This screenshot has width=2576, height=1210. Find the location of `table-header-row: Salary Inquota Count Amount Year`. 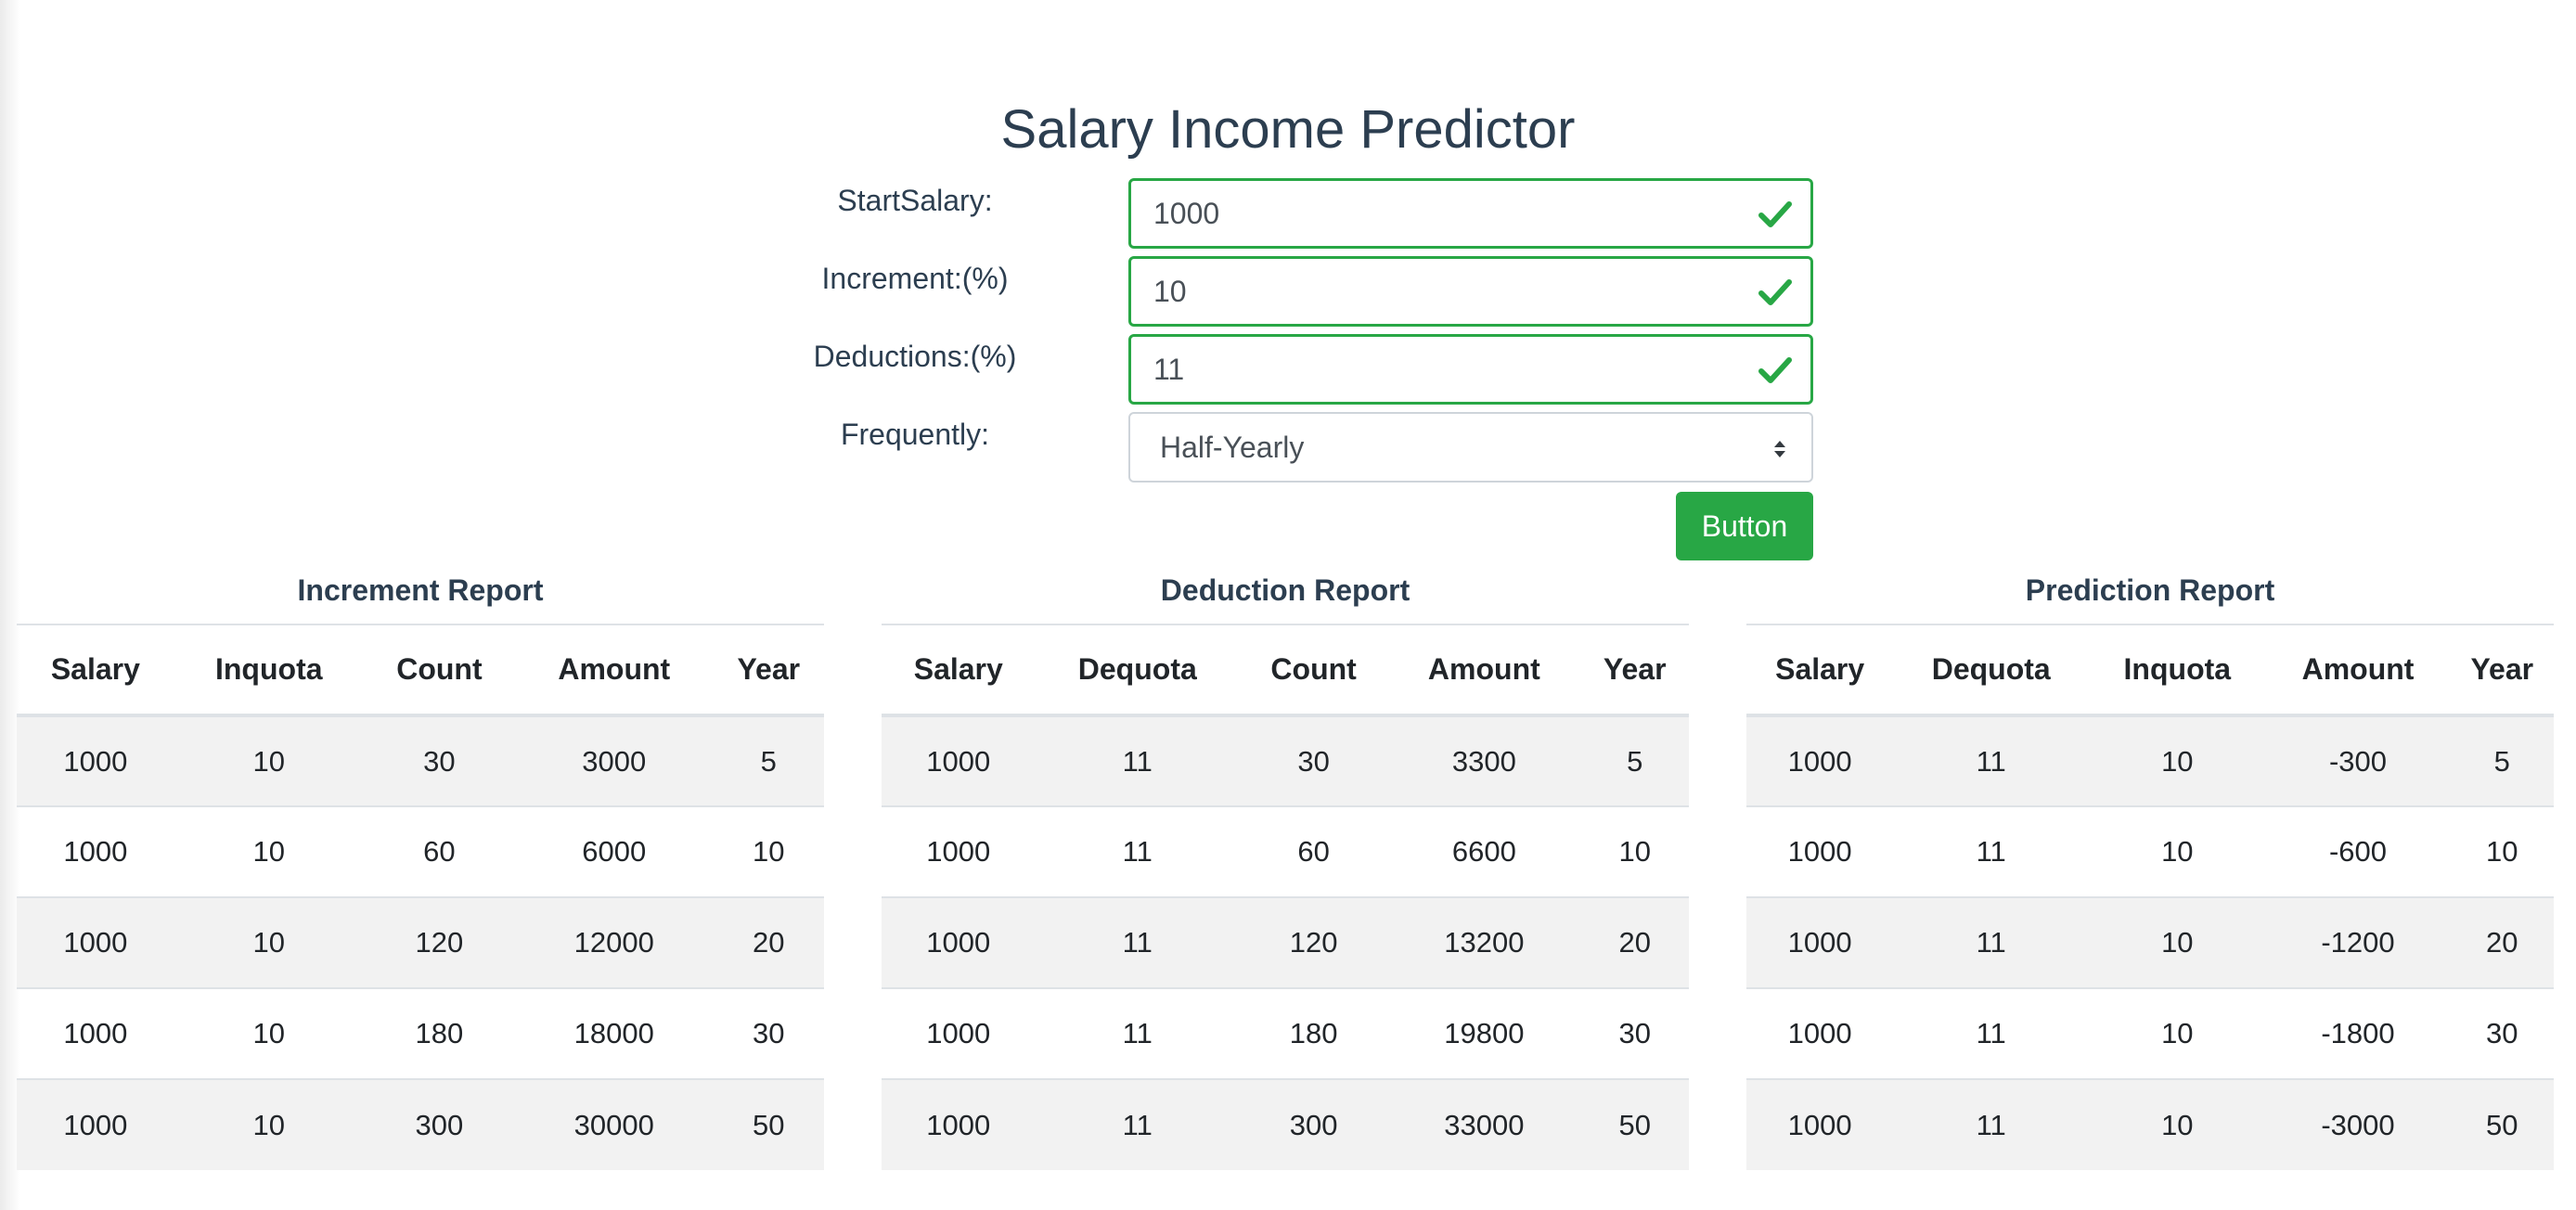

table-header-row: Salary Inquota Count Amount Year is located at coordinates (420, 670).